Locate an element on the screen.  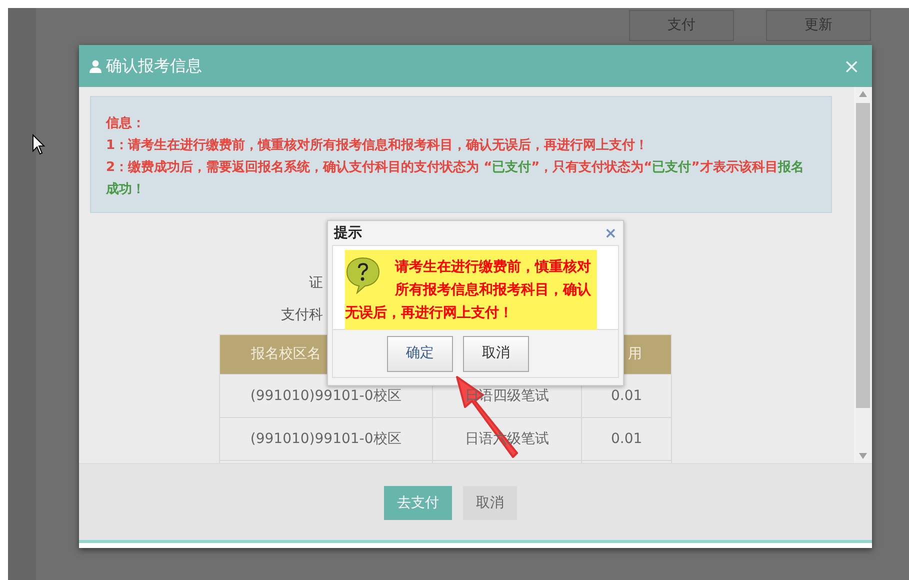
scrollbar is located at coordinates (863, 275).